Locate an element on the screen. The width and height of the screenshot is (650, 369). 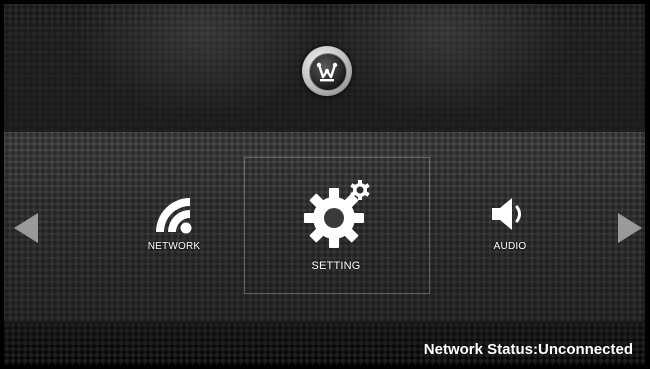
speaker-icon is located at coordinates (506, 214).